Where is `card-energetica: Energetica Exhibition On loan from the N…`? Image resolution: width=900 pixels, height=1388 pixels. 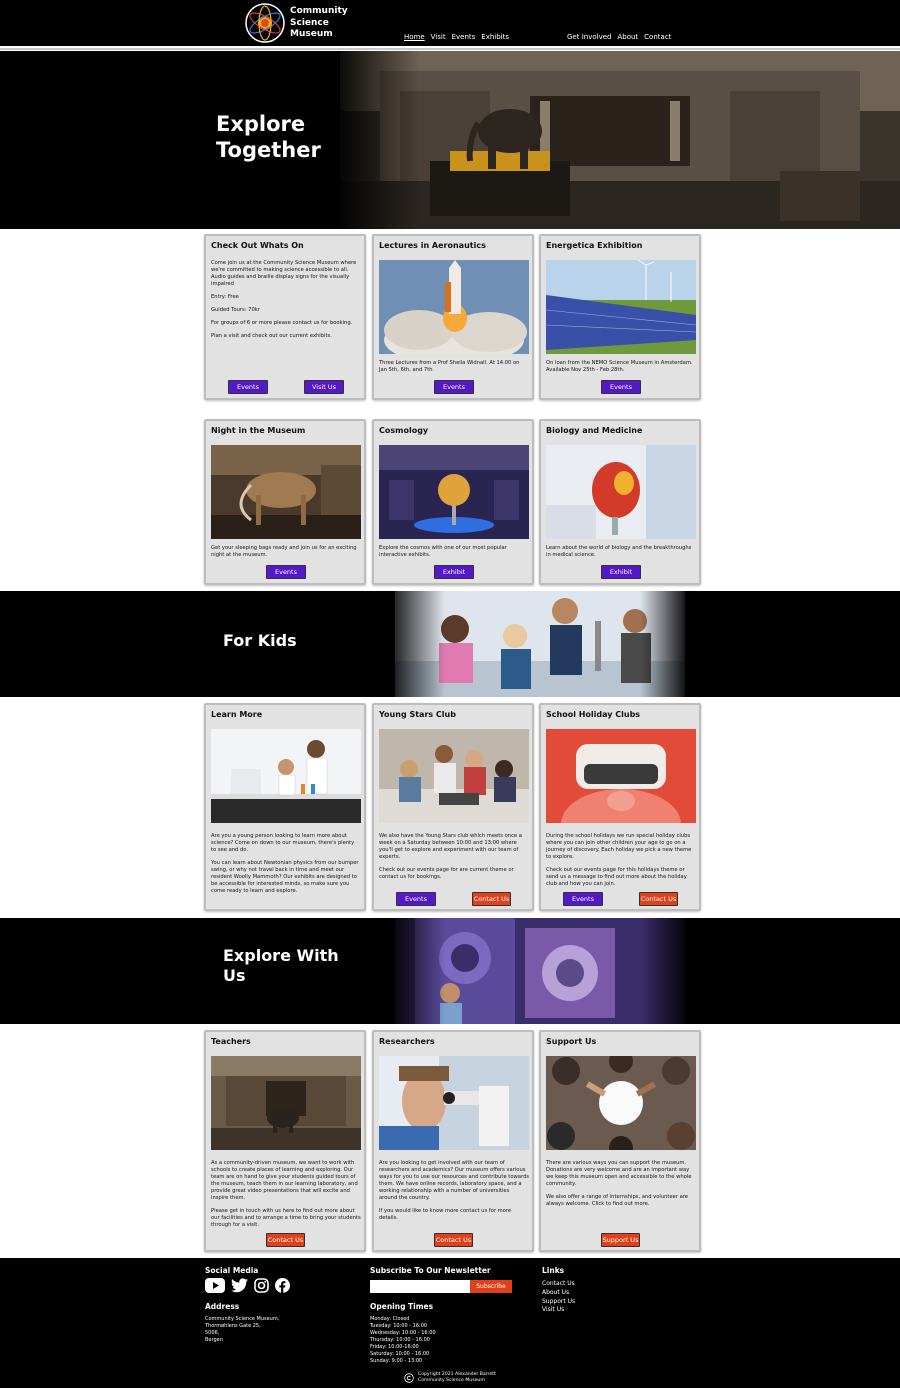
card-energetica: Energetica Exhibition On loan from the N… is located at coordinates (620, 317).